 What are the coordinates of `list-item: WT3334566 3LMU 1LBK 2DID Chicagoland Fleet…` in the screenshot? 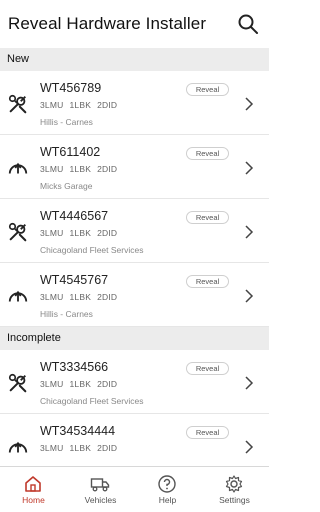 It's located at (134, 382).